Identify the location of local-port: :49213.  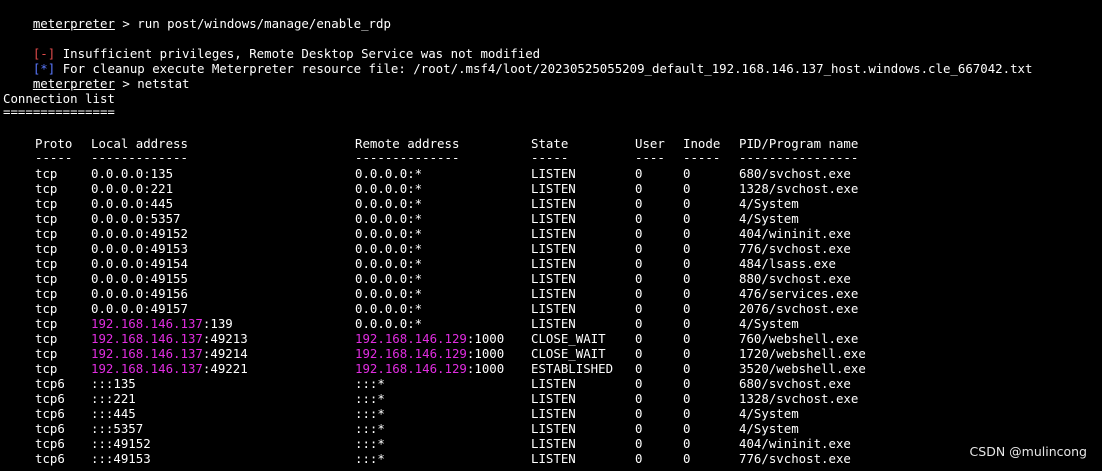
(225, 338).